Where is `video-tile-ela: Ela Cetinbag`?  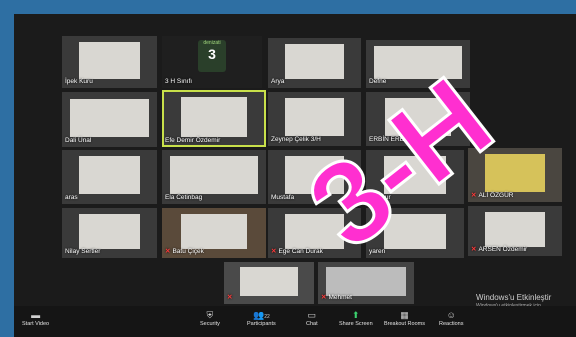 video-tile-ela: Ela Cetinbag is located at coordinates (214, 177).